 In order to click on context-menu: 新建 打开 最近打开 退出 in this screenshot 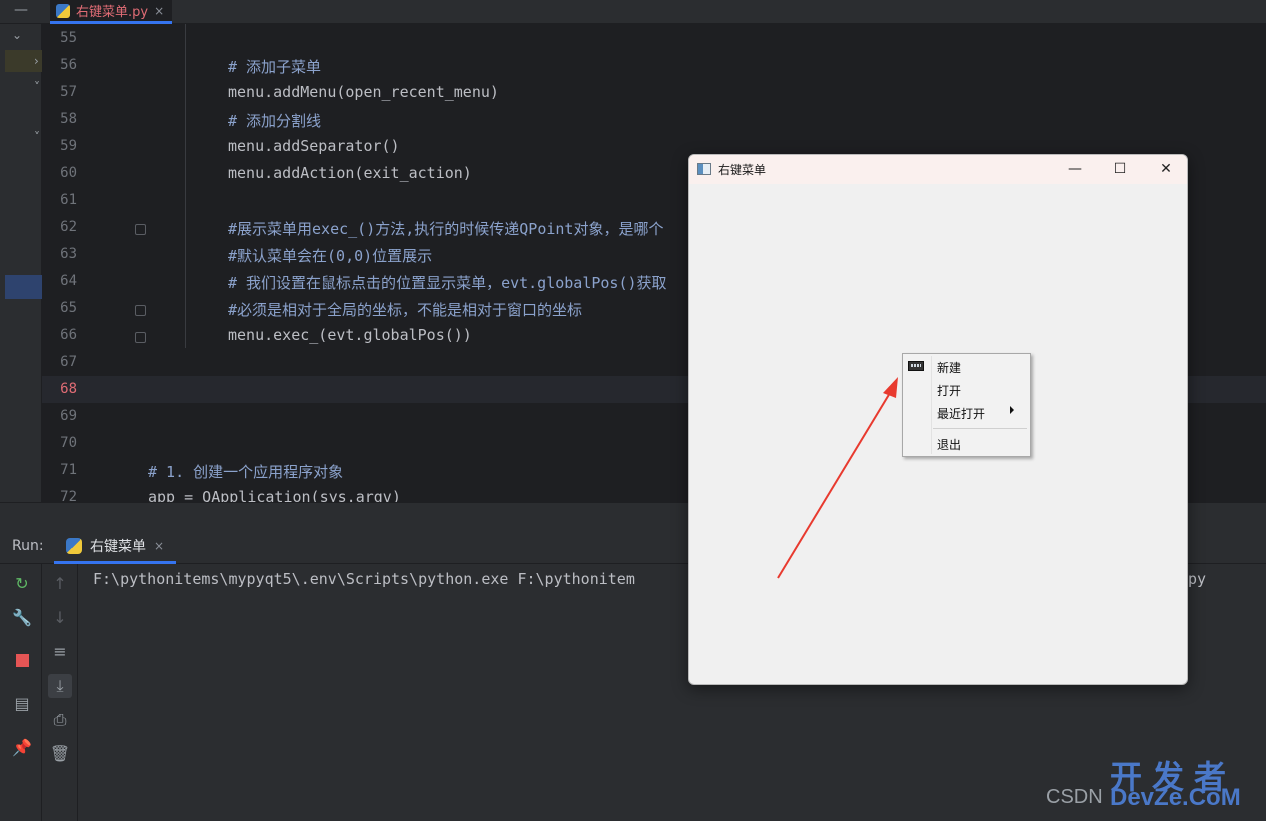, I will do `click(966, 405)`.